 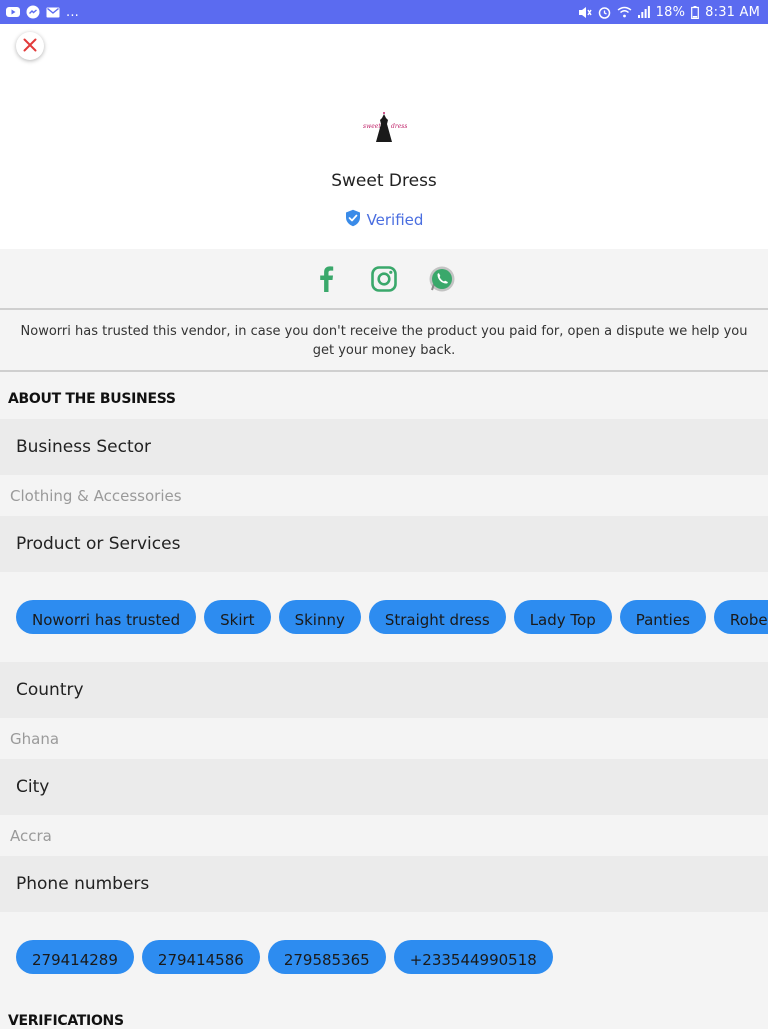 I want to click on phones-chips: 279414289 279414586 279585365 +233544990518, so click(x=284, y=957).